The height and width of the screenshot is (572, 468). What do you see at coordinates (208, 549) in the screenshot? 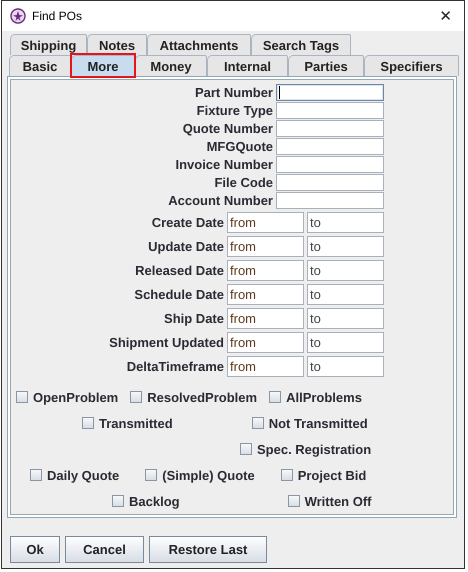
I see `dialog-button: Restore Last` at bounding box center [208, 549].